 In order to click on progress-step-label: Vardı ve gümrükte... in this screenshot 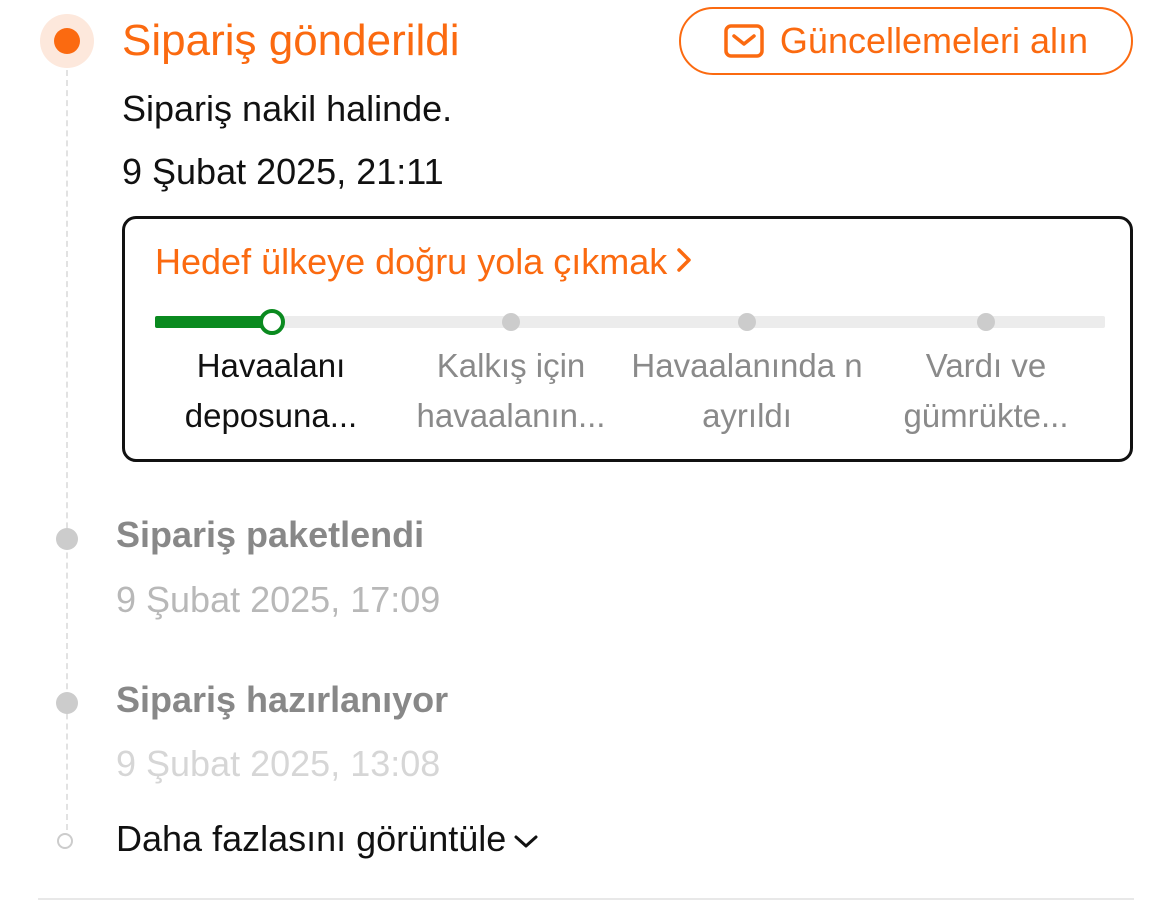, I will do `click(986, 390)`.